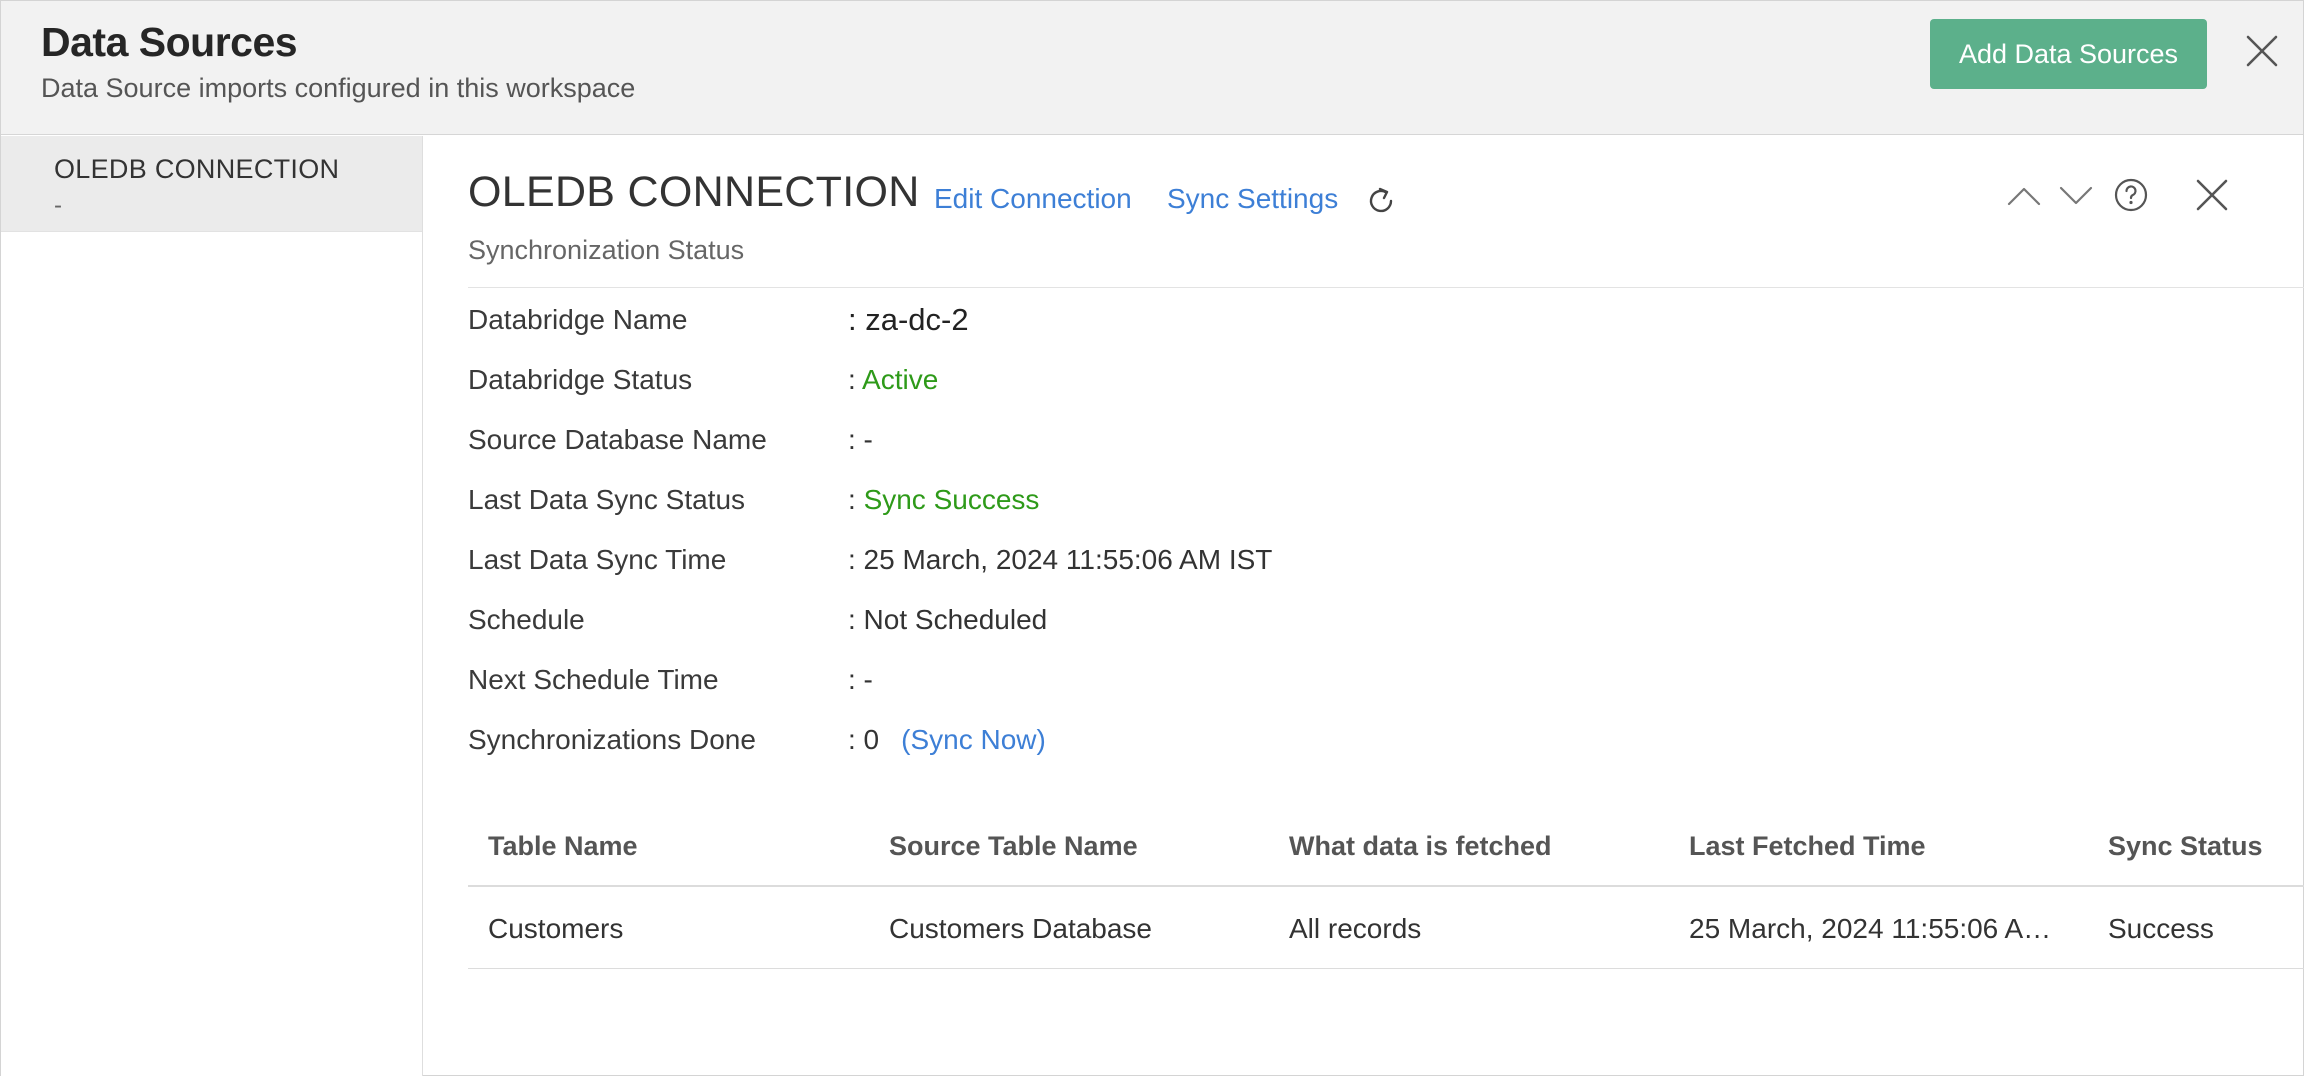  What do you see at coordinates (951, 499) in the screenshot?
I see `sync-status-badge: Sync Success` at bounding box center [951, 499].